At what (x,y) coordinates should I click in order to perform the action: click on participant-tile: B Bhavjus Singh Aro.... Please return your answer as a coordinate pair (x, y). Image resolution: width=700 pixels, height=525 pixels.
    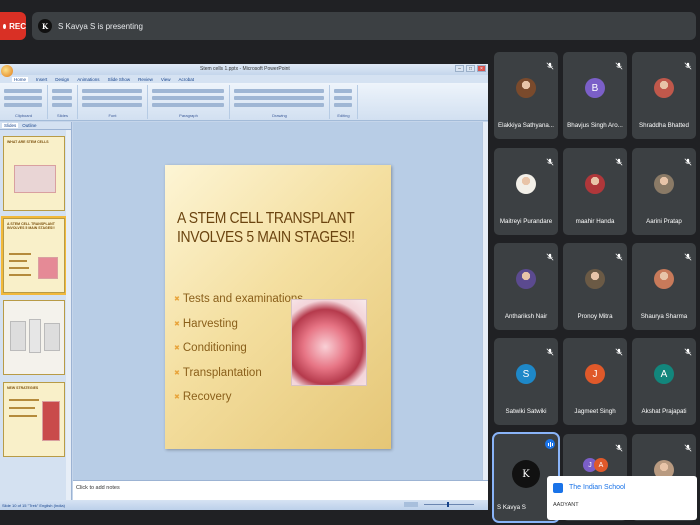
    Looking at the image, I should click on (595, 95).